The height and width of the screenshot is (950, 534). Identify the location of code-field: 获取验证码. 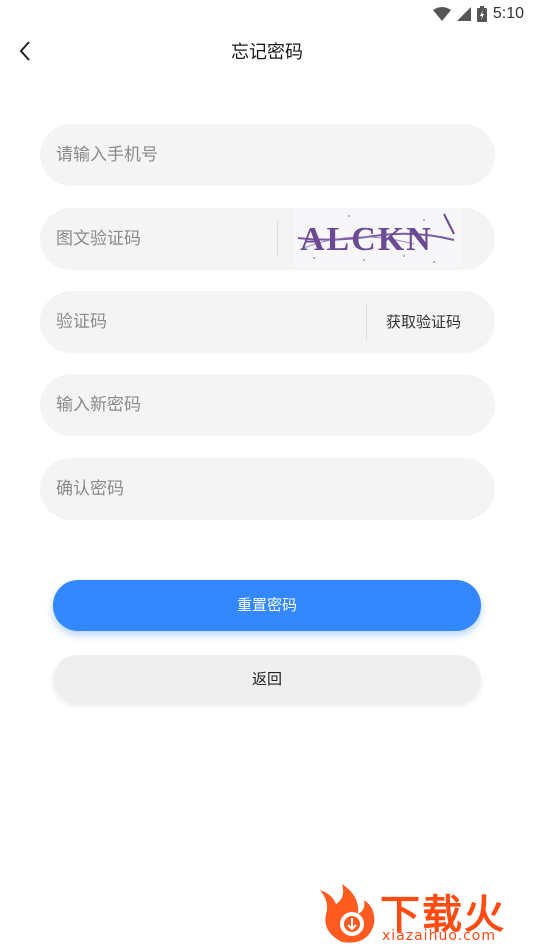
(267, 322).